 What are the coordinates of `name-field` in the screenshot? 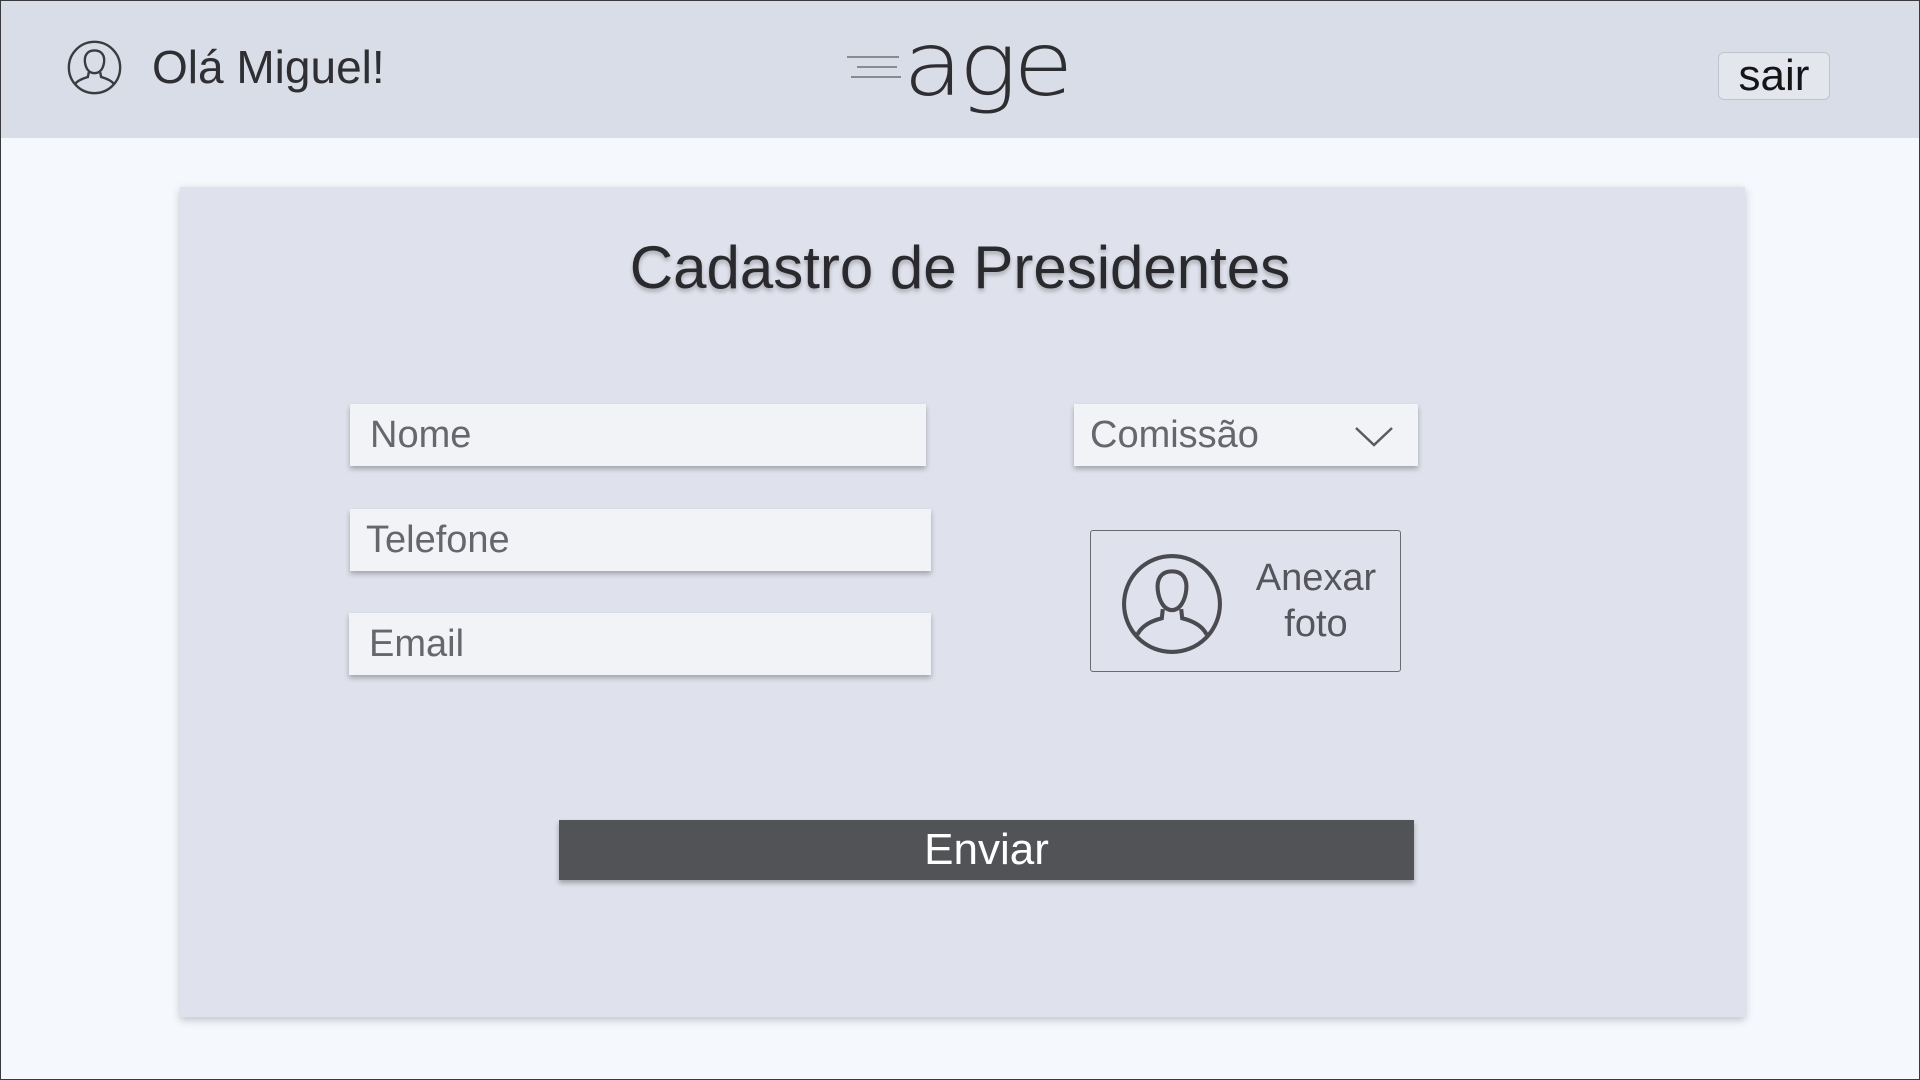 It's located at (638, 435).